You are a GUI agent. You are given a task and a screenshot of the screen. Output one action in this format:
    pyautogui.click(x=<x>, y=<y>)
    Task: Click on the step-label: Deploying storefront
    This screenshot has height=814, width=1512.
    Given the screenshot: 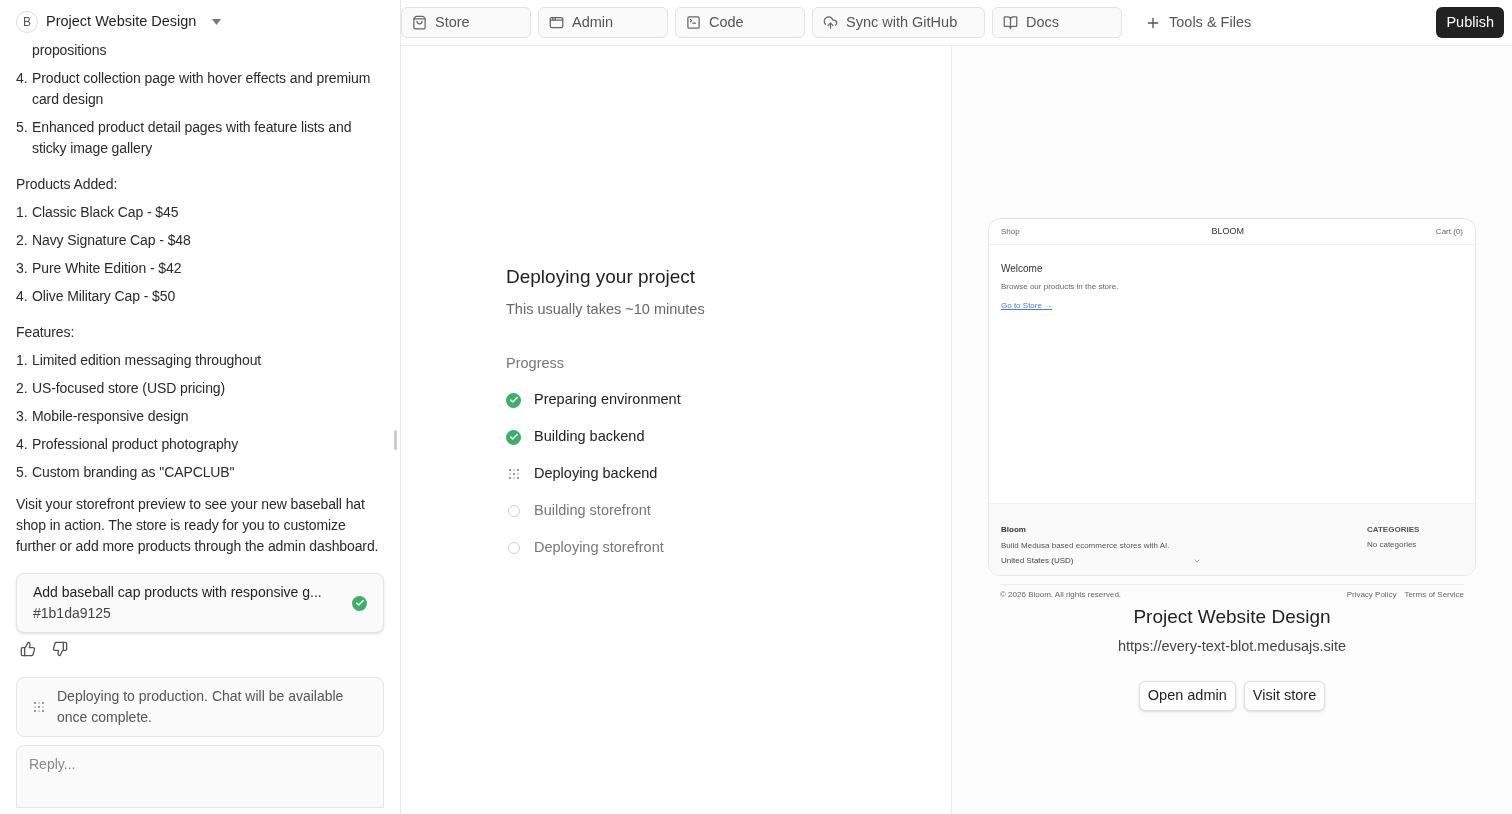 What is the action you would take?
    pyautogui.click(x=599, y=548)
    